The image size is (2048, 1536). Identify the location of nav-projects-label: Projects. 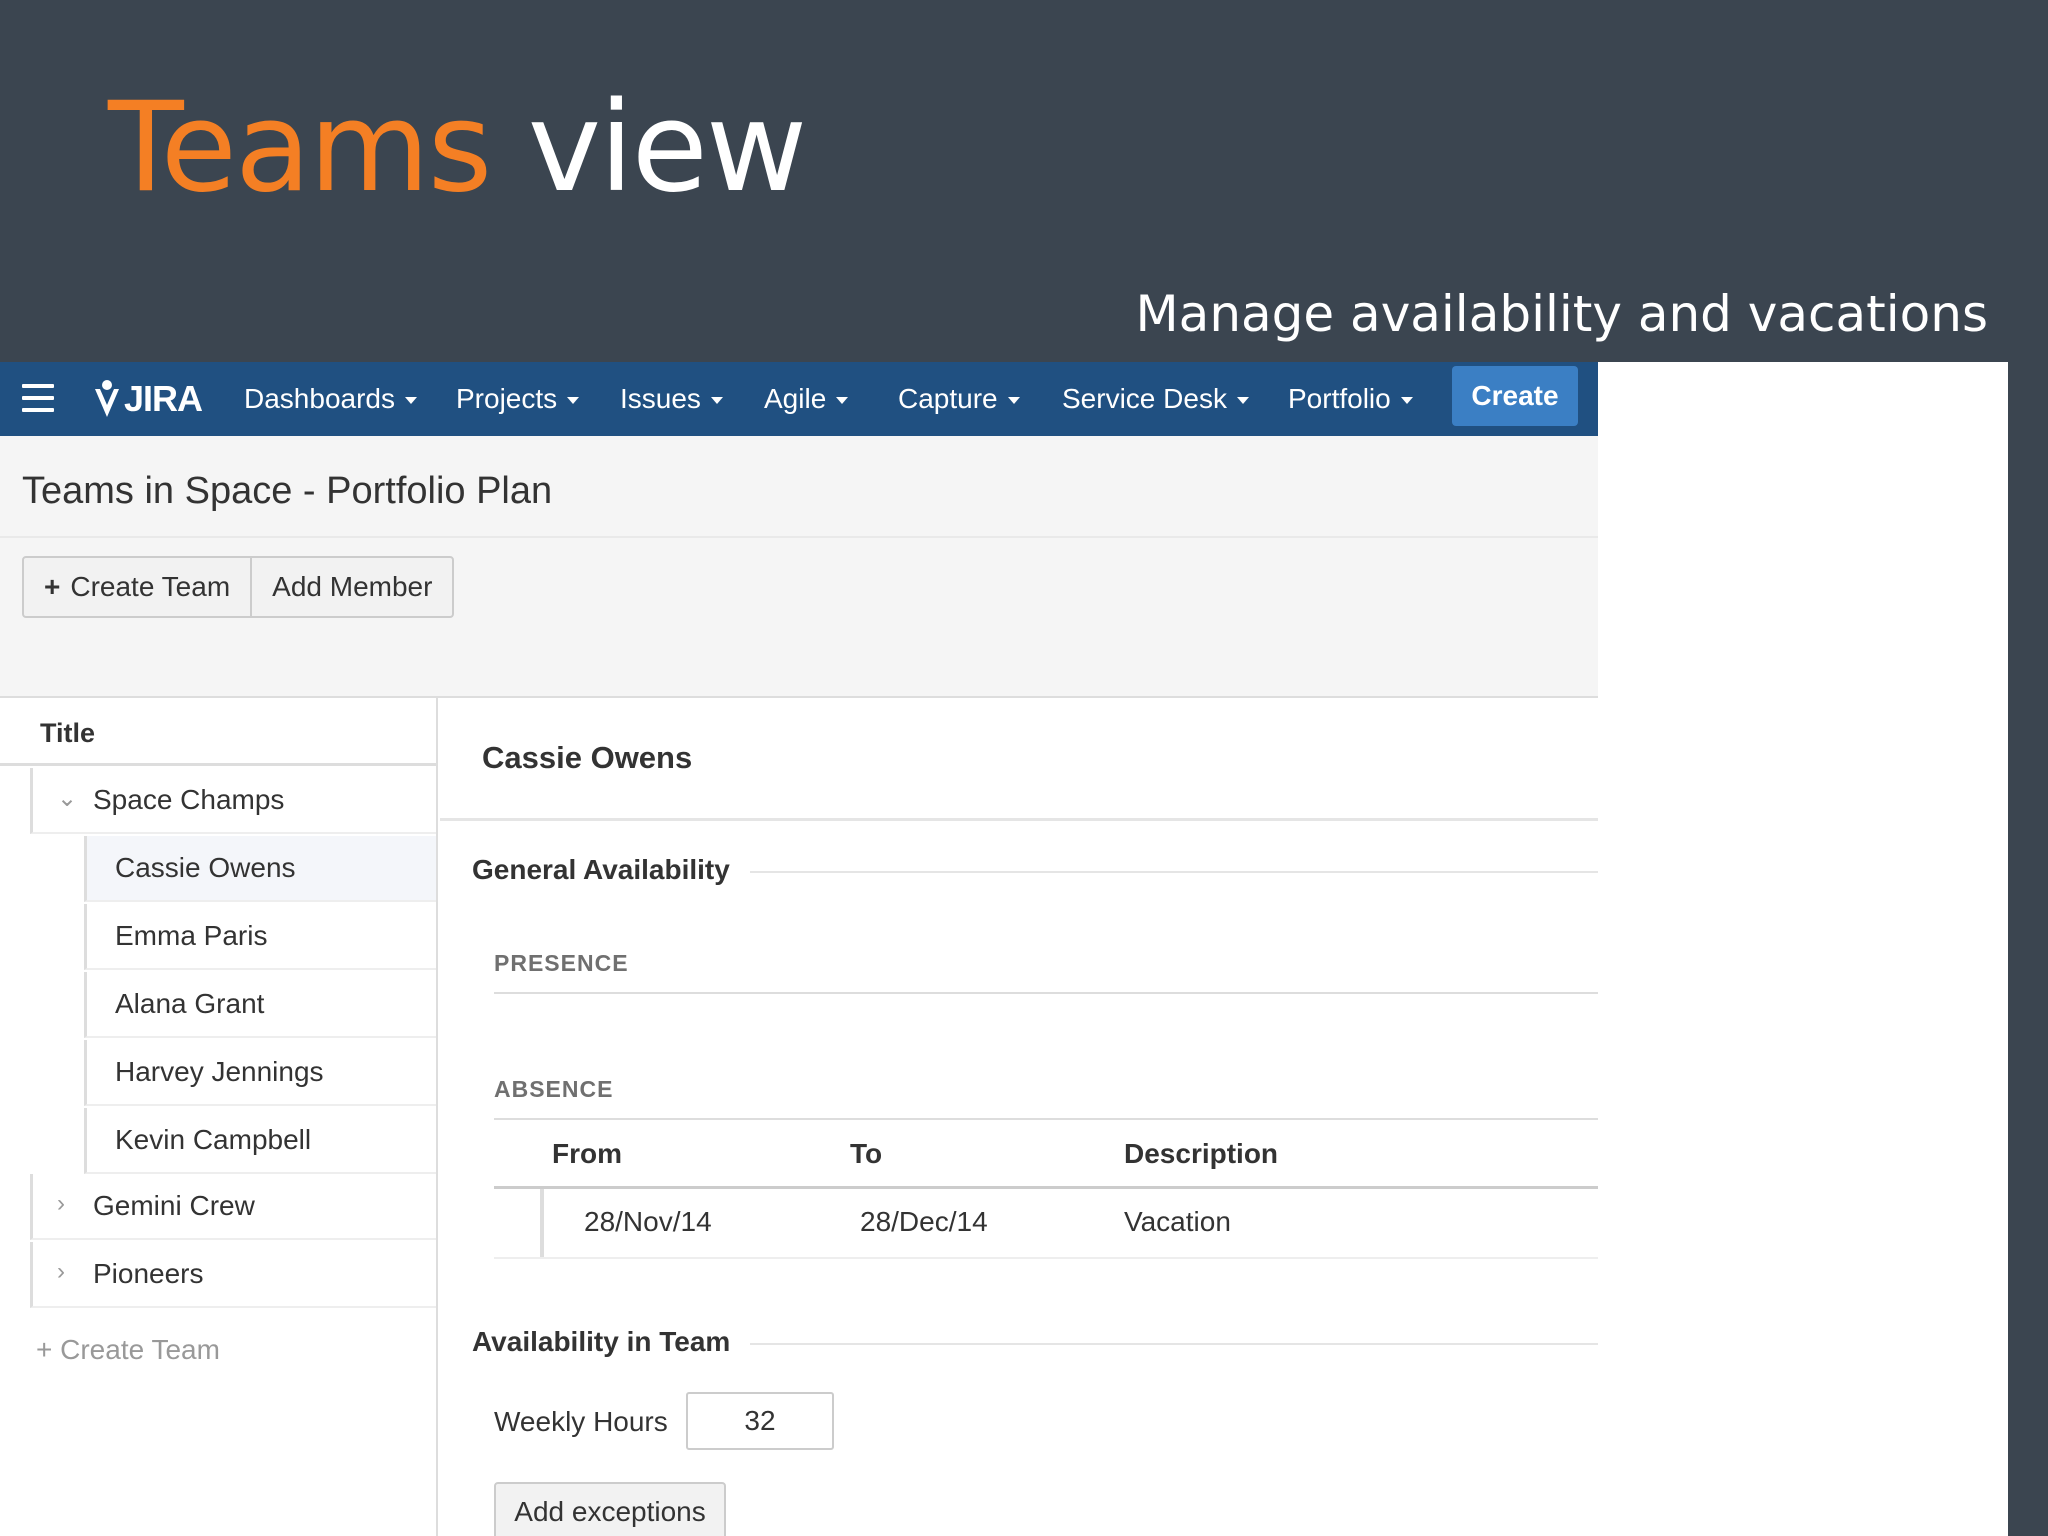
(507, 398).